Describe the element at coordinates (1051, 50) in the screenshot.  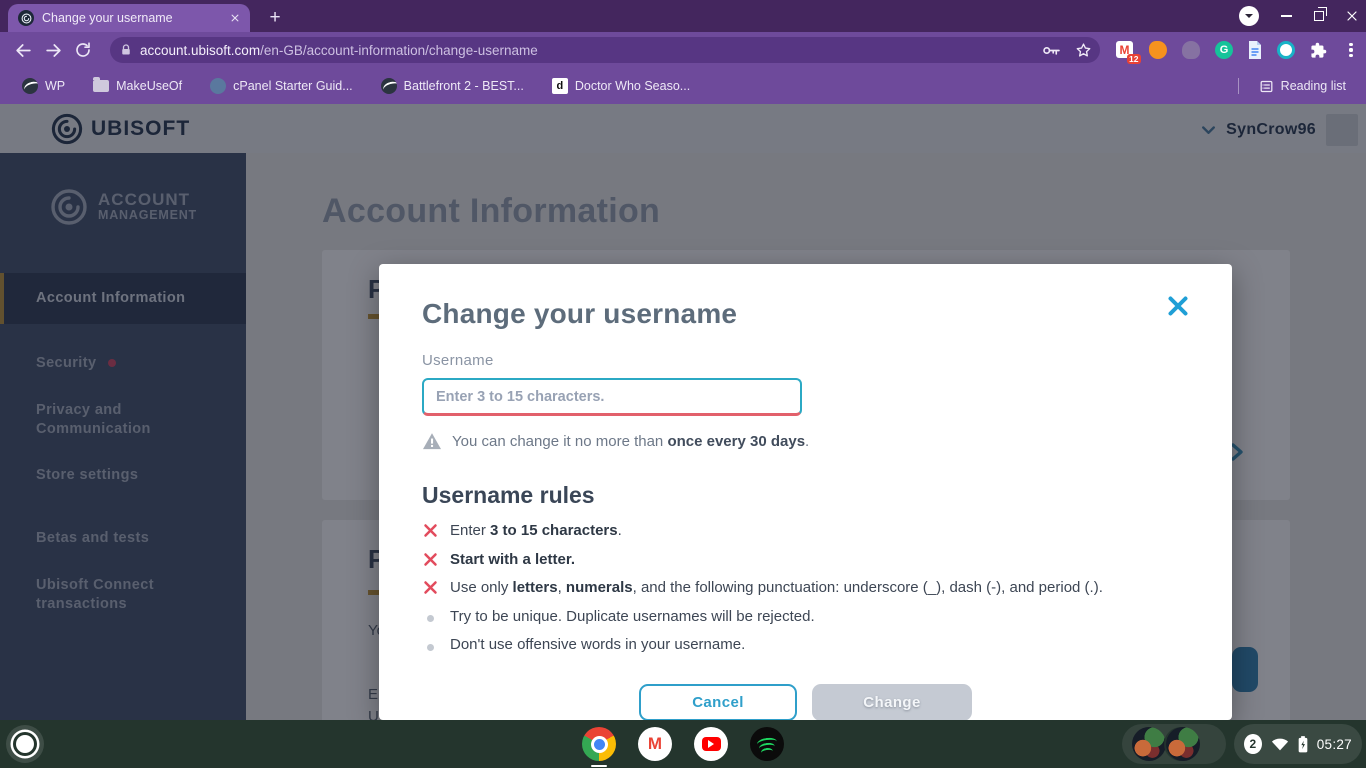
I see `password-key-icon` at that location.